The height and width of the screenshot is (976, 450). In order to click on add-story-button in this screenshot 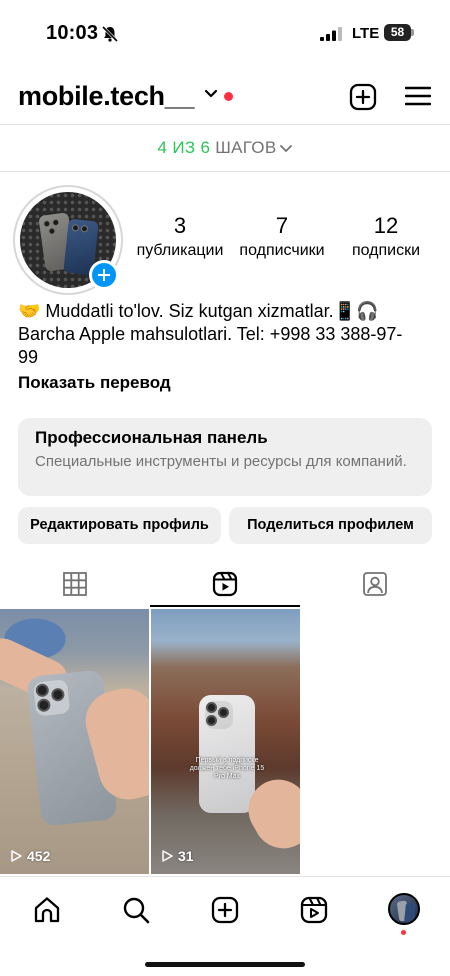, I will do `click(104, 275)`.